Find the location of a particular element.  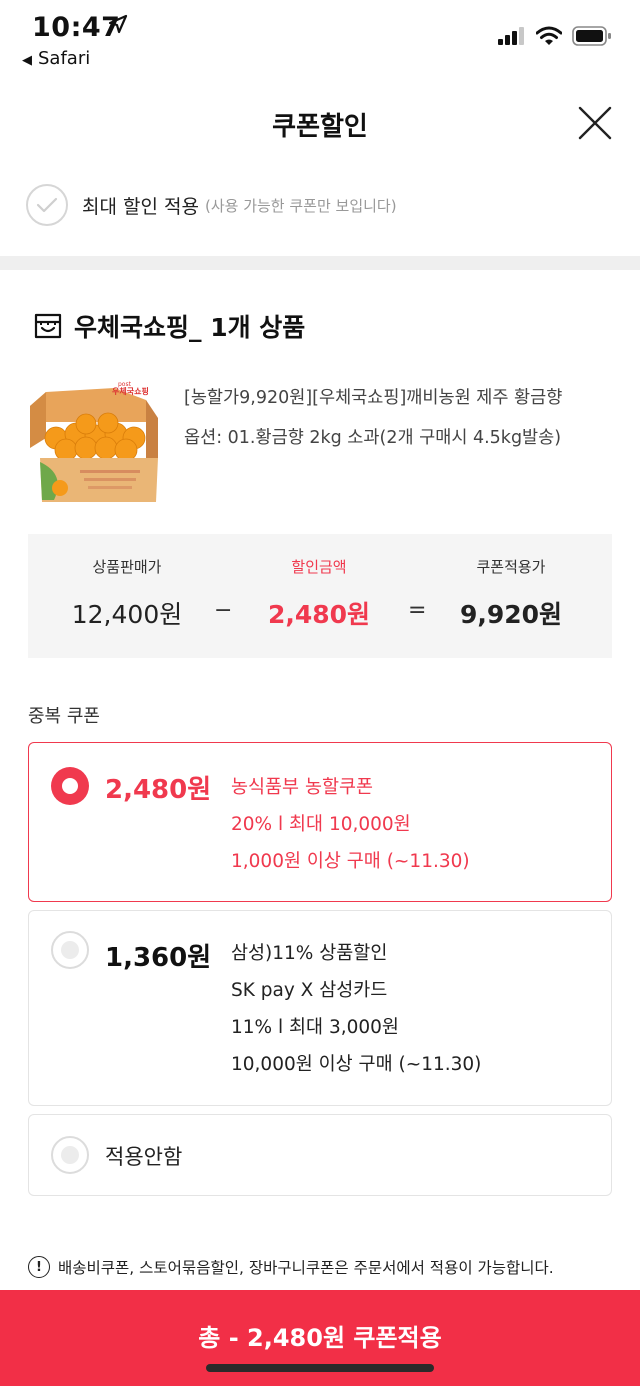

max-discount-subtext: (사용 가능한 쿠폰만 보입니다) is located at coordinates (300, 205).